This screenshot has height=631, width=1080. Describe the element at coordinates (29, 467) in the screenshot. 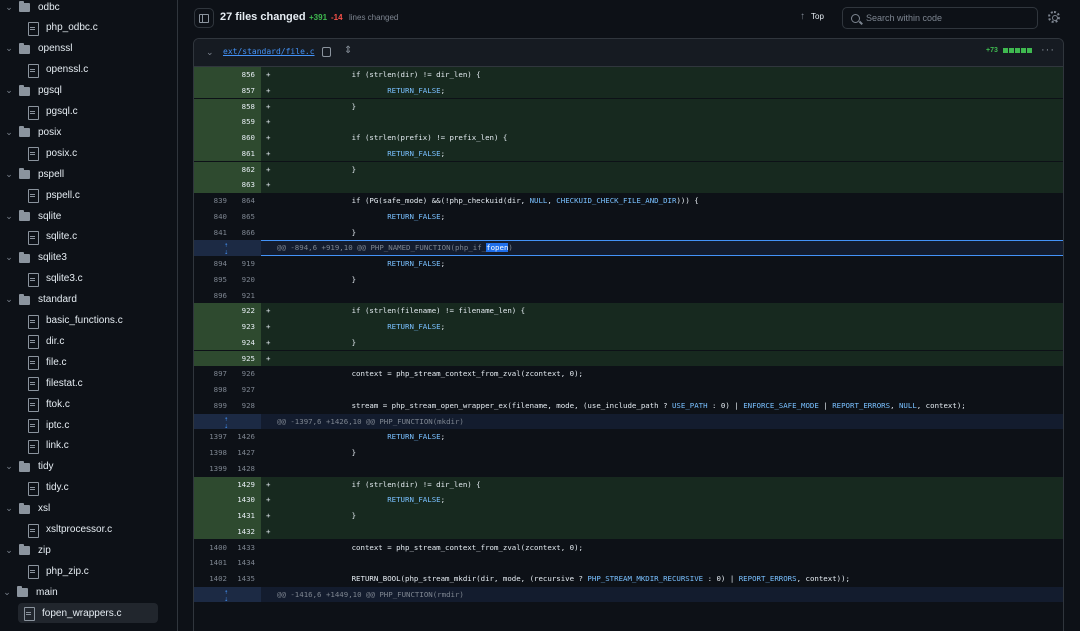

I see `tree-folder: ⌄ tidy` at that location.